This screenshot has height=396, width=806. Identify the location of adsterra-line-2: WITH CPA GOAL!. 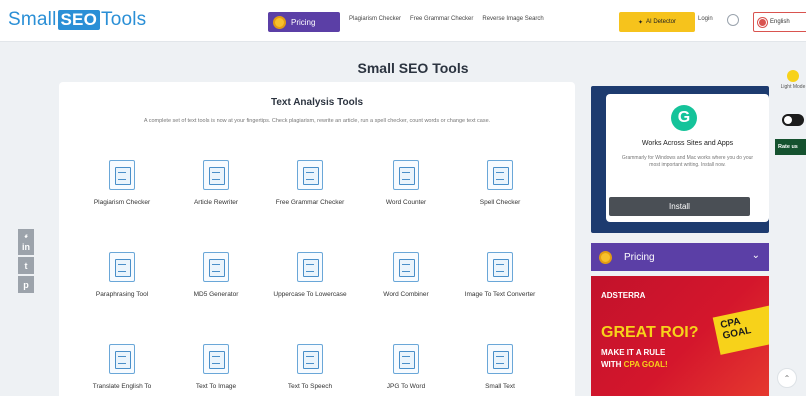
(634, 364).